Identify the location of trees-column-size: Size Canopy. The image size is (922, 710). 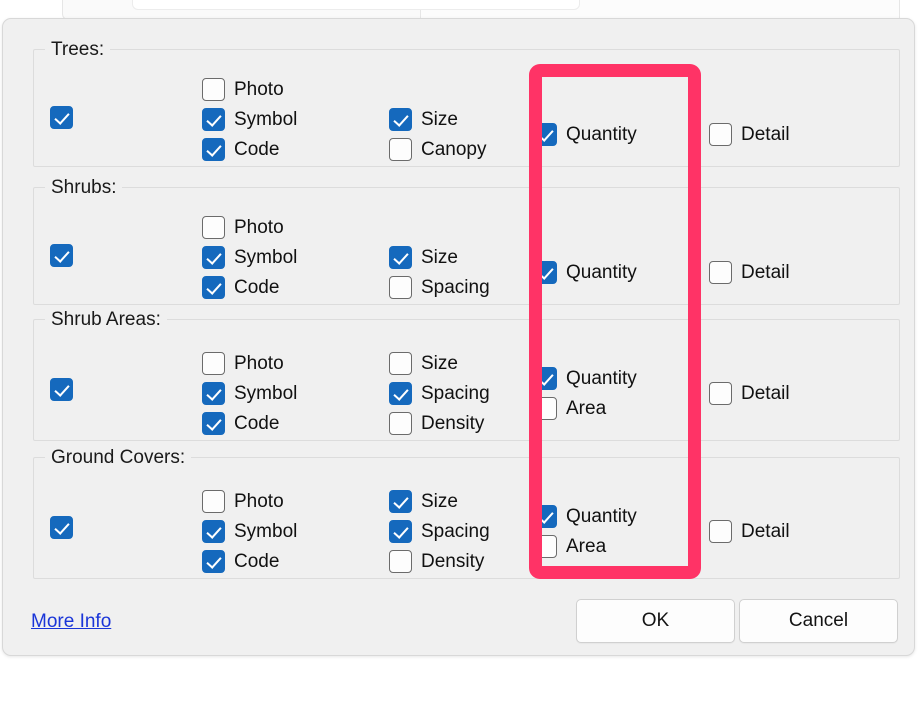
(438, 134).